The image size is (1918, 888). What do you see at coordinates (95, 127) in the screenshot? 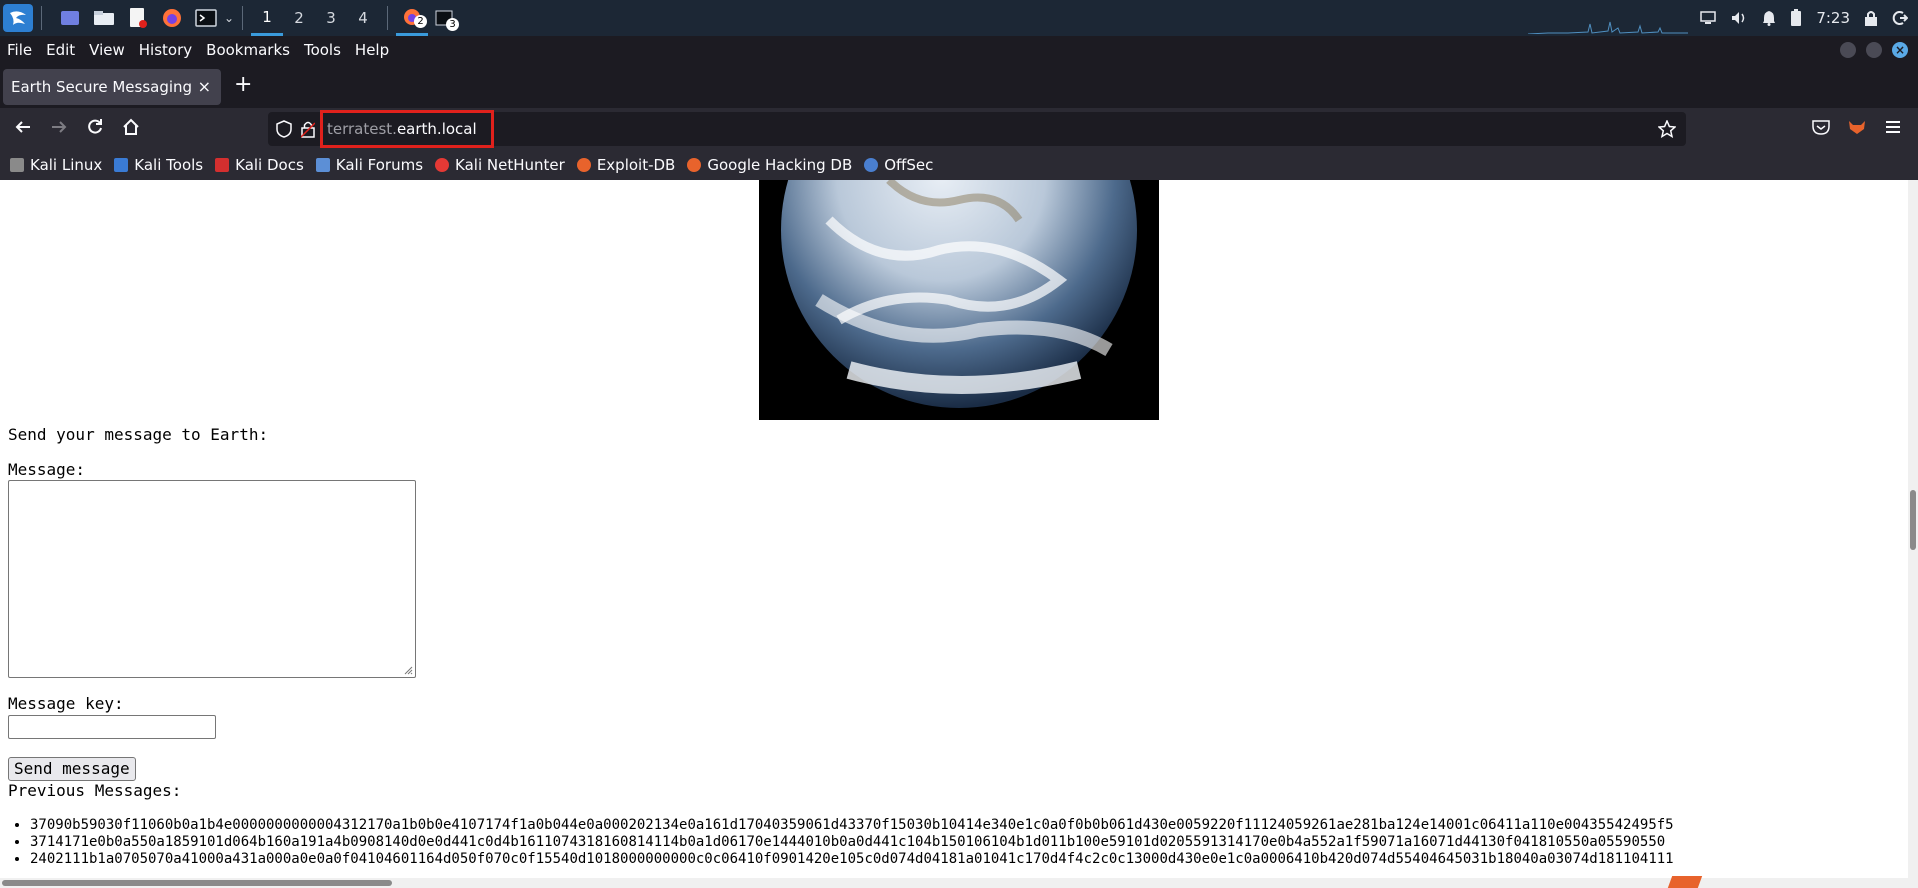
I see `reload-icon` at bounding box center [95, 127].